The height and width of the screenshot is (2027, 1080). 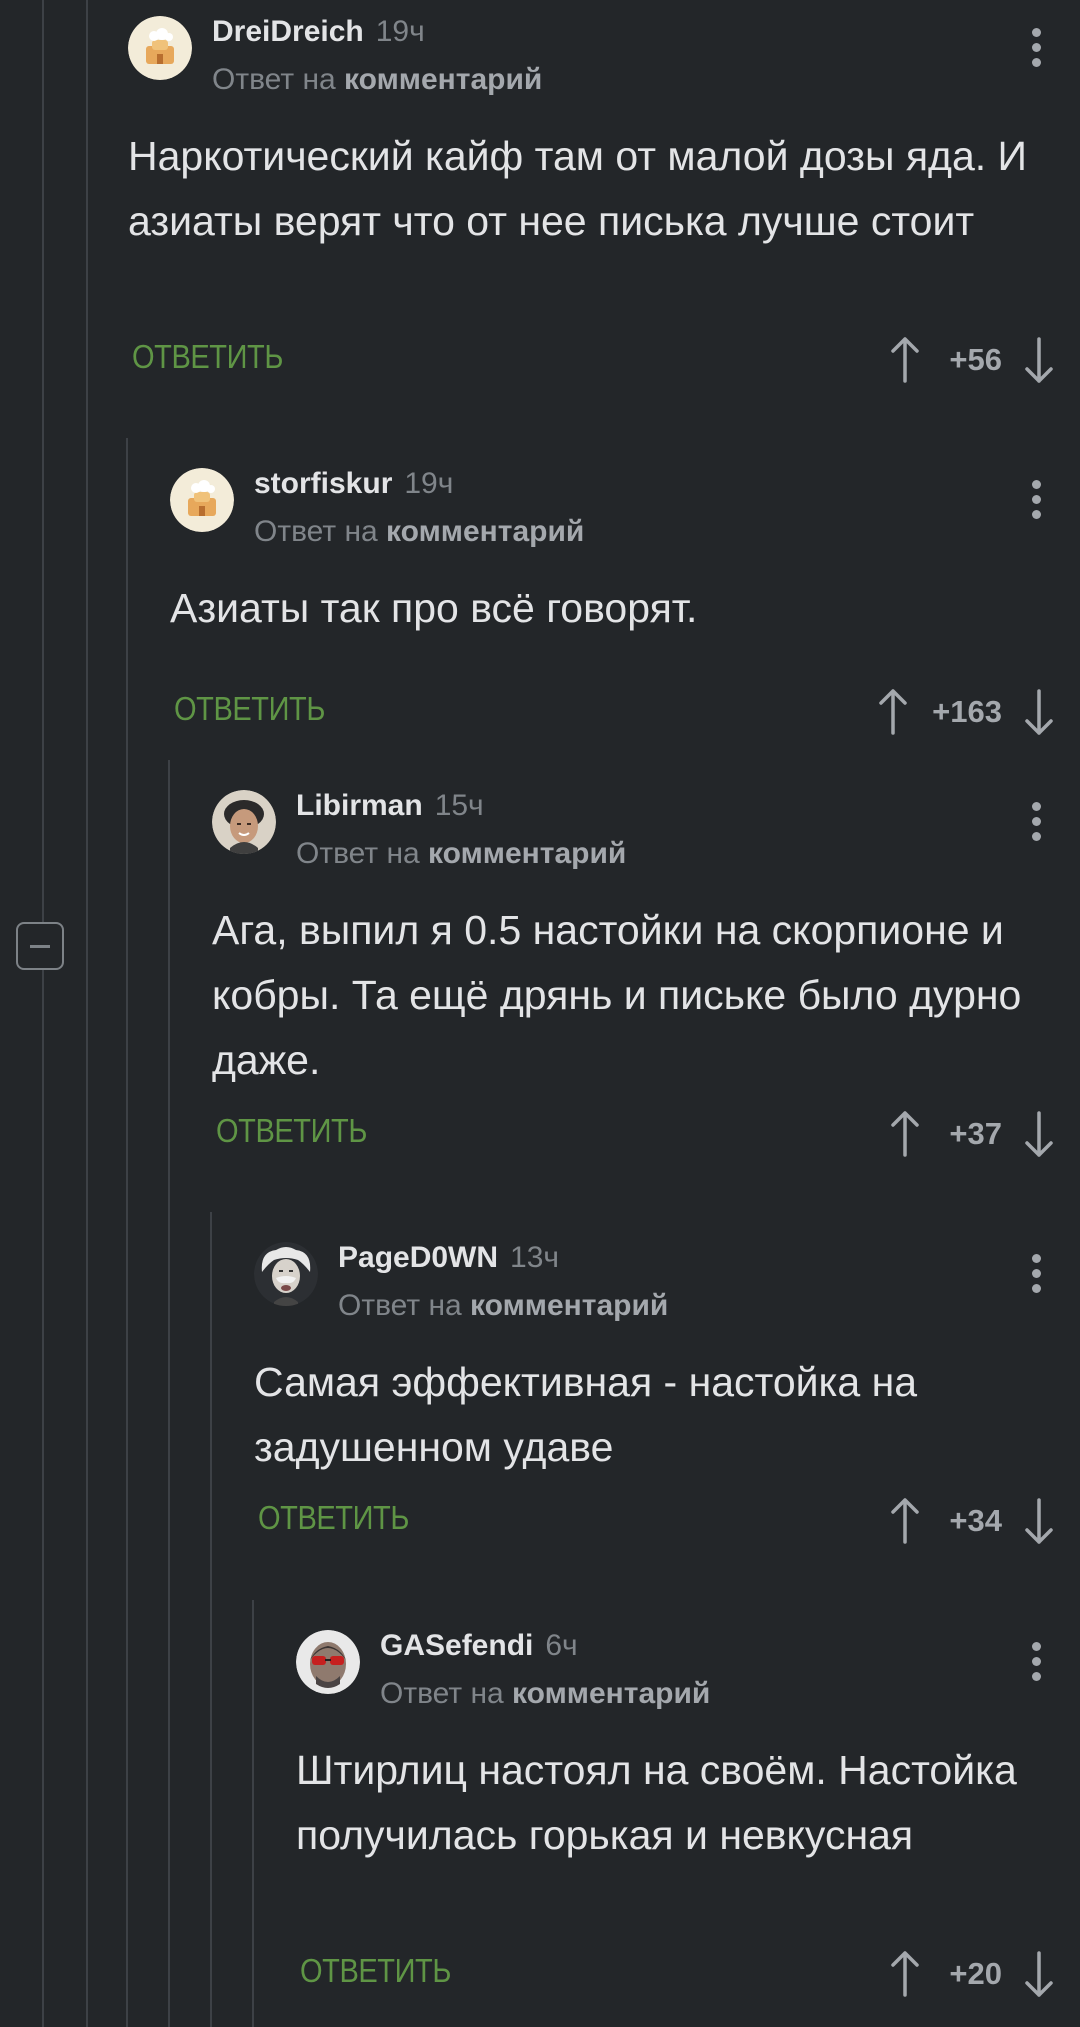 I want to click on vote-controls: +163, so click(x=966, y=712).